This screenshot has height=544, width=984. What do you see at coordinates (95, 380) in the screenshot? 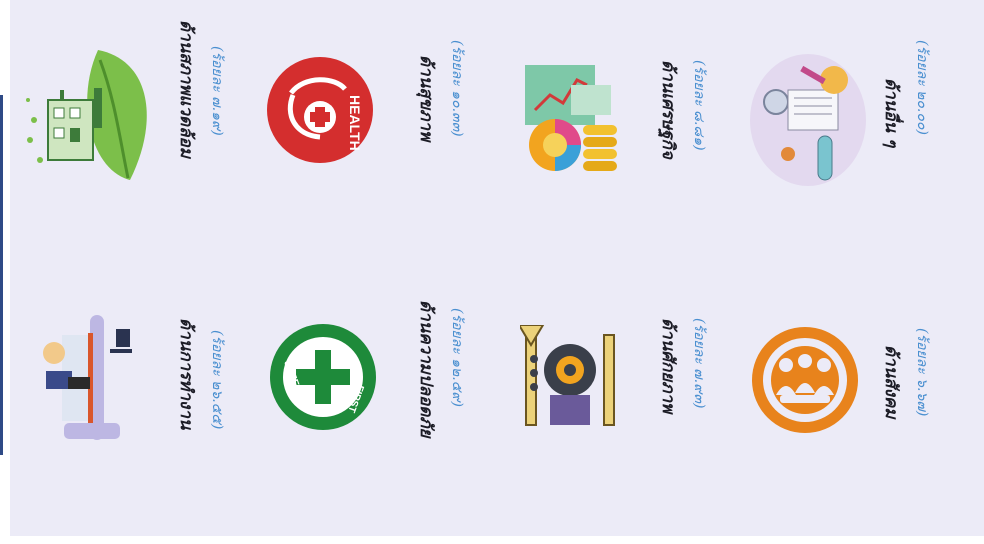
I see `office-worker-icon` at bounding box center [95, 380].